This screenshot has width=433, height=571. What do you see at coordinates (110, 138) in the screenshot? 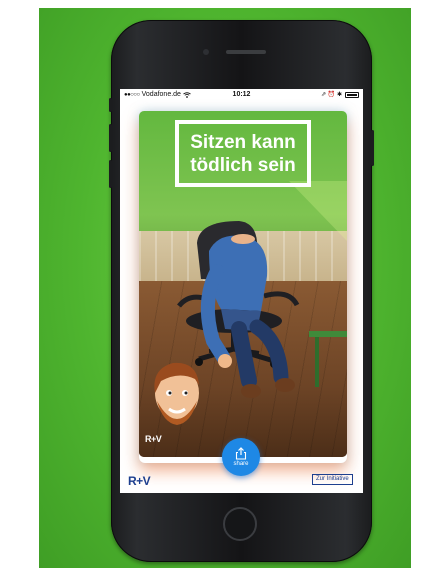
I see `volume-up-button` at bounding box center [110, 138].